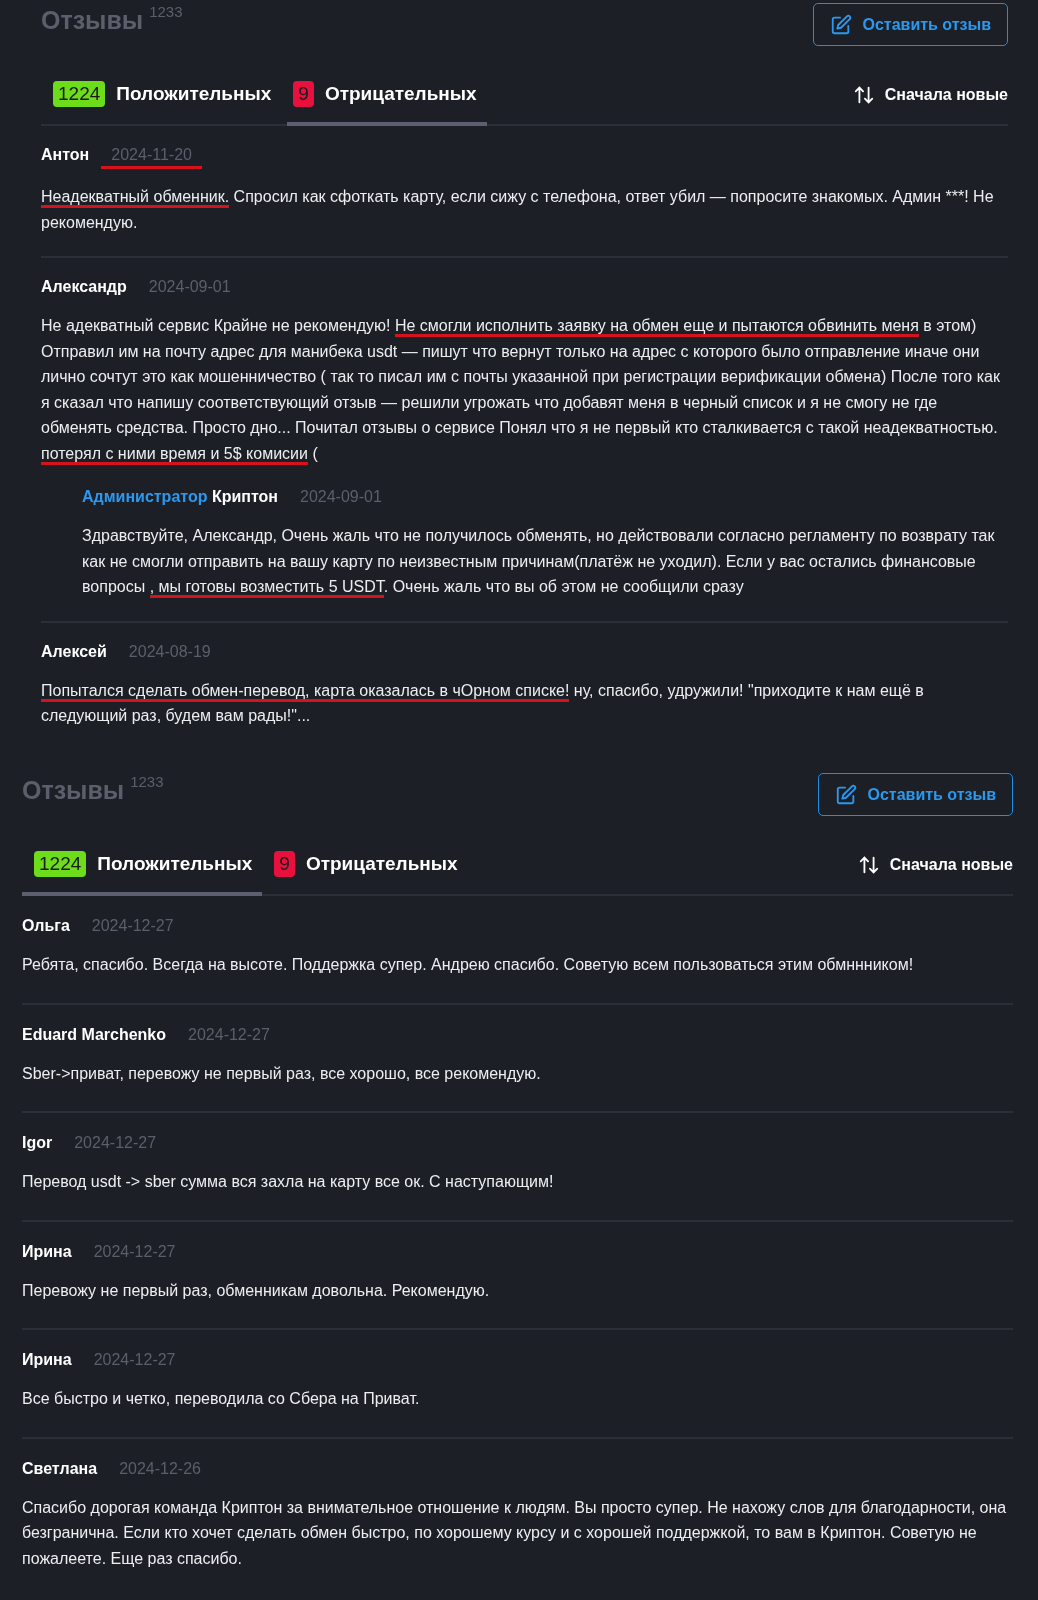 The image size is (1038, 1600). I want to click on review-date: 2024-11-20, so click(151, 157).